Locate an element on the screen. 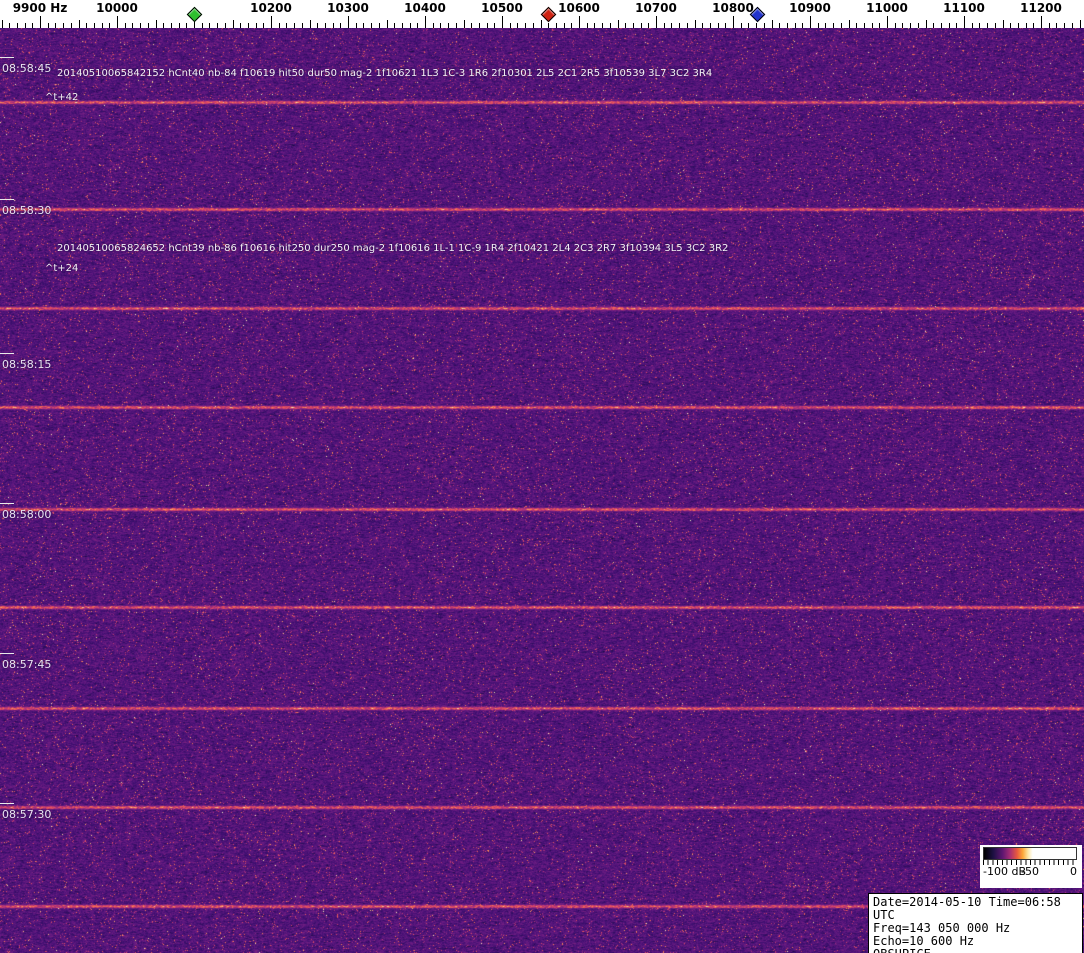 This screenshot has height=953, width=1084. ruler-label: 9900 Hz is located at coordinates (40, 8).